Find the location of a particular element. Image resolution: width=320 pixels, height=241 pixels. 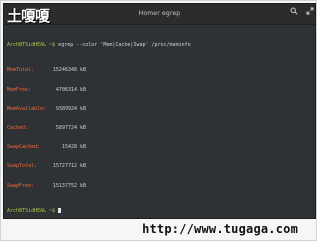

row-value: 4706314 is located at coordinates (66, 89).